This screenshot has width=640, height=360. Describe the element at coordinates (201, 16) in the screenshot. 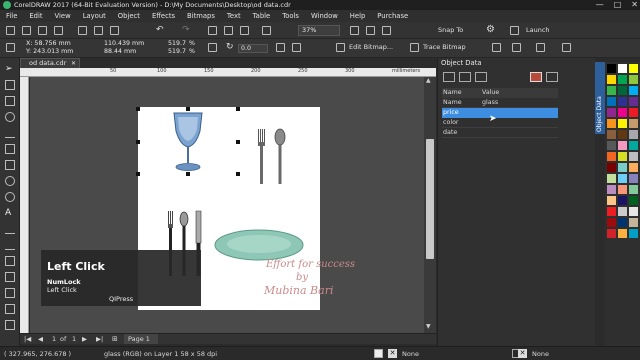

I see `menu-bitmaps: Bitmaps` at that location.